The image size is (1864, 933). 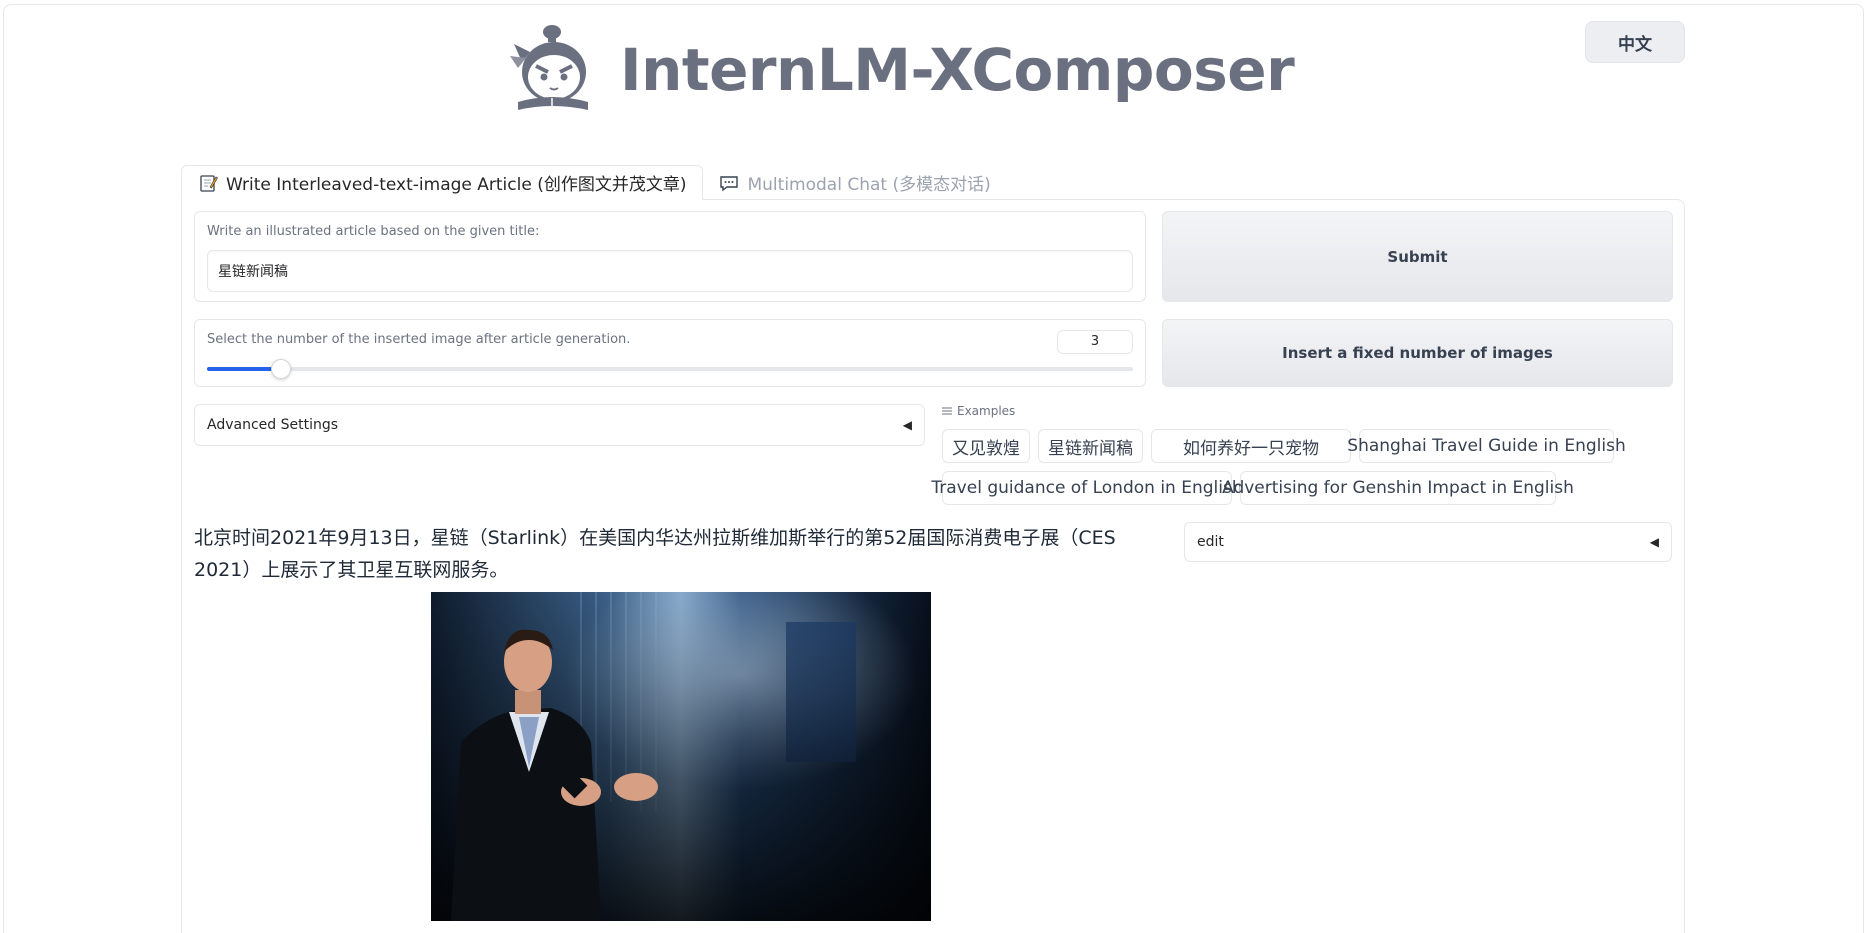 I want to click on example-chip: 星链新闻稿, so click(x=1090, y=446).